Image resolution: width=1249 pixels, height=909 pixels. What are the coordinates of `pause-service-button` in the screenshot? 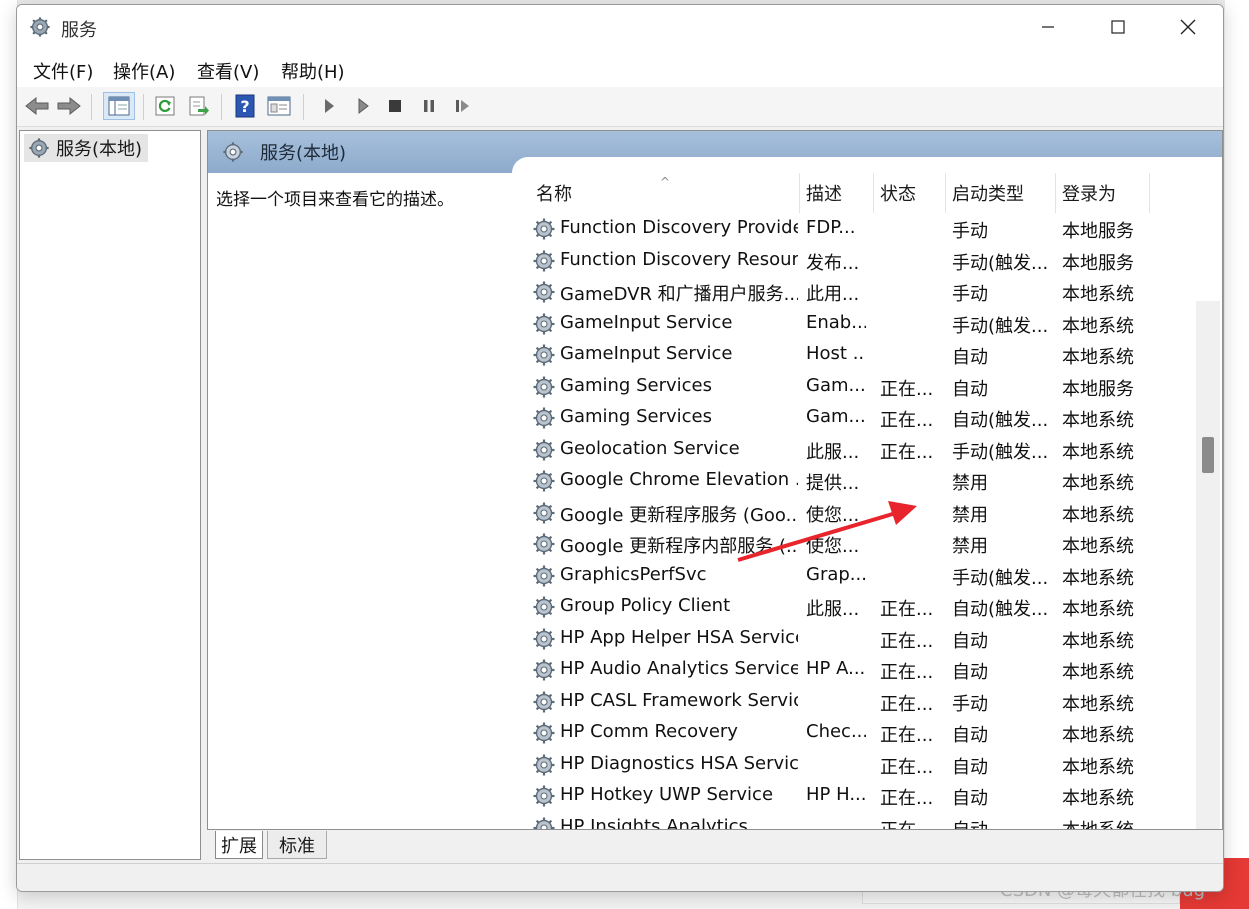 It's located at (429, 106).